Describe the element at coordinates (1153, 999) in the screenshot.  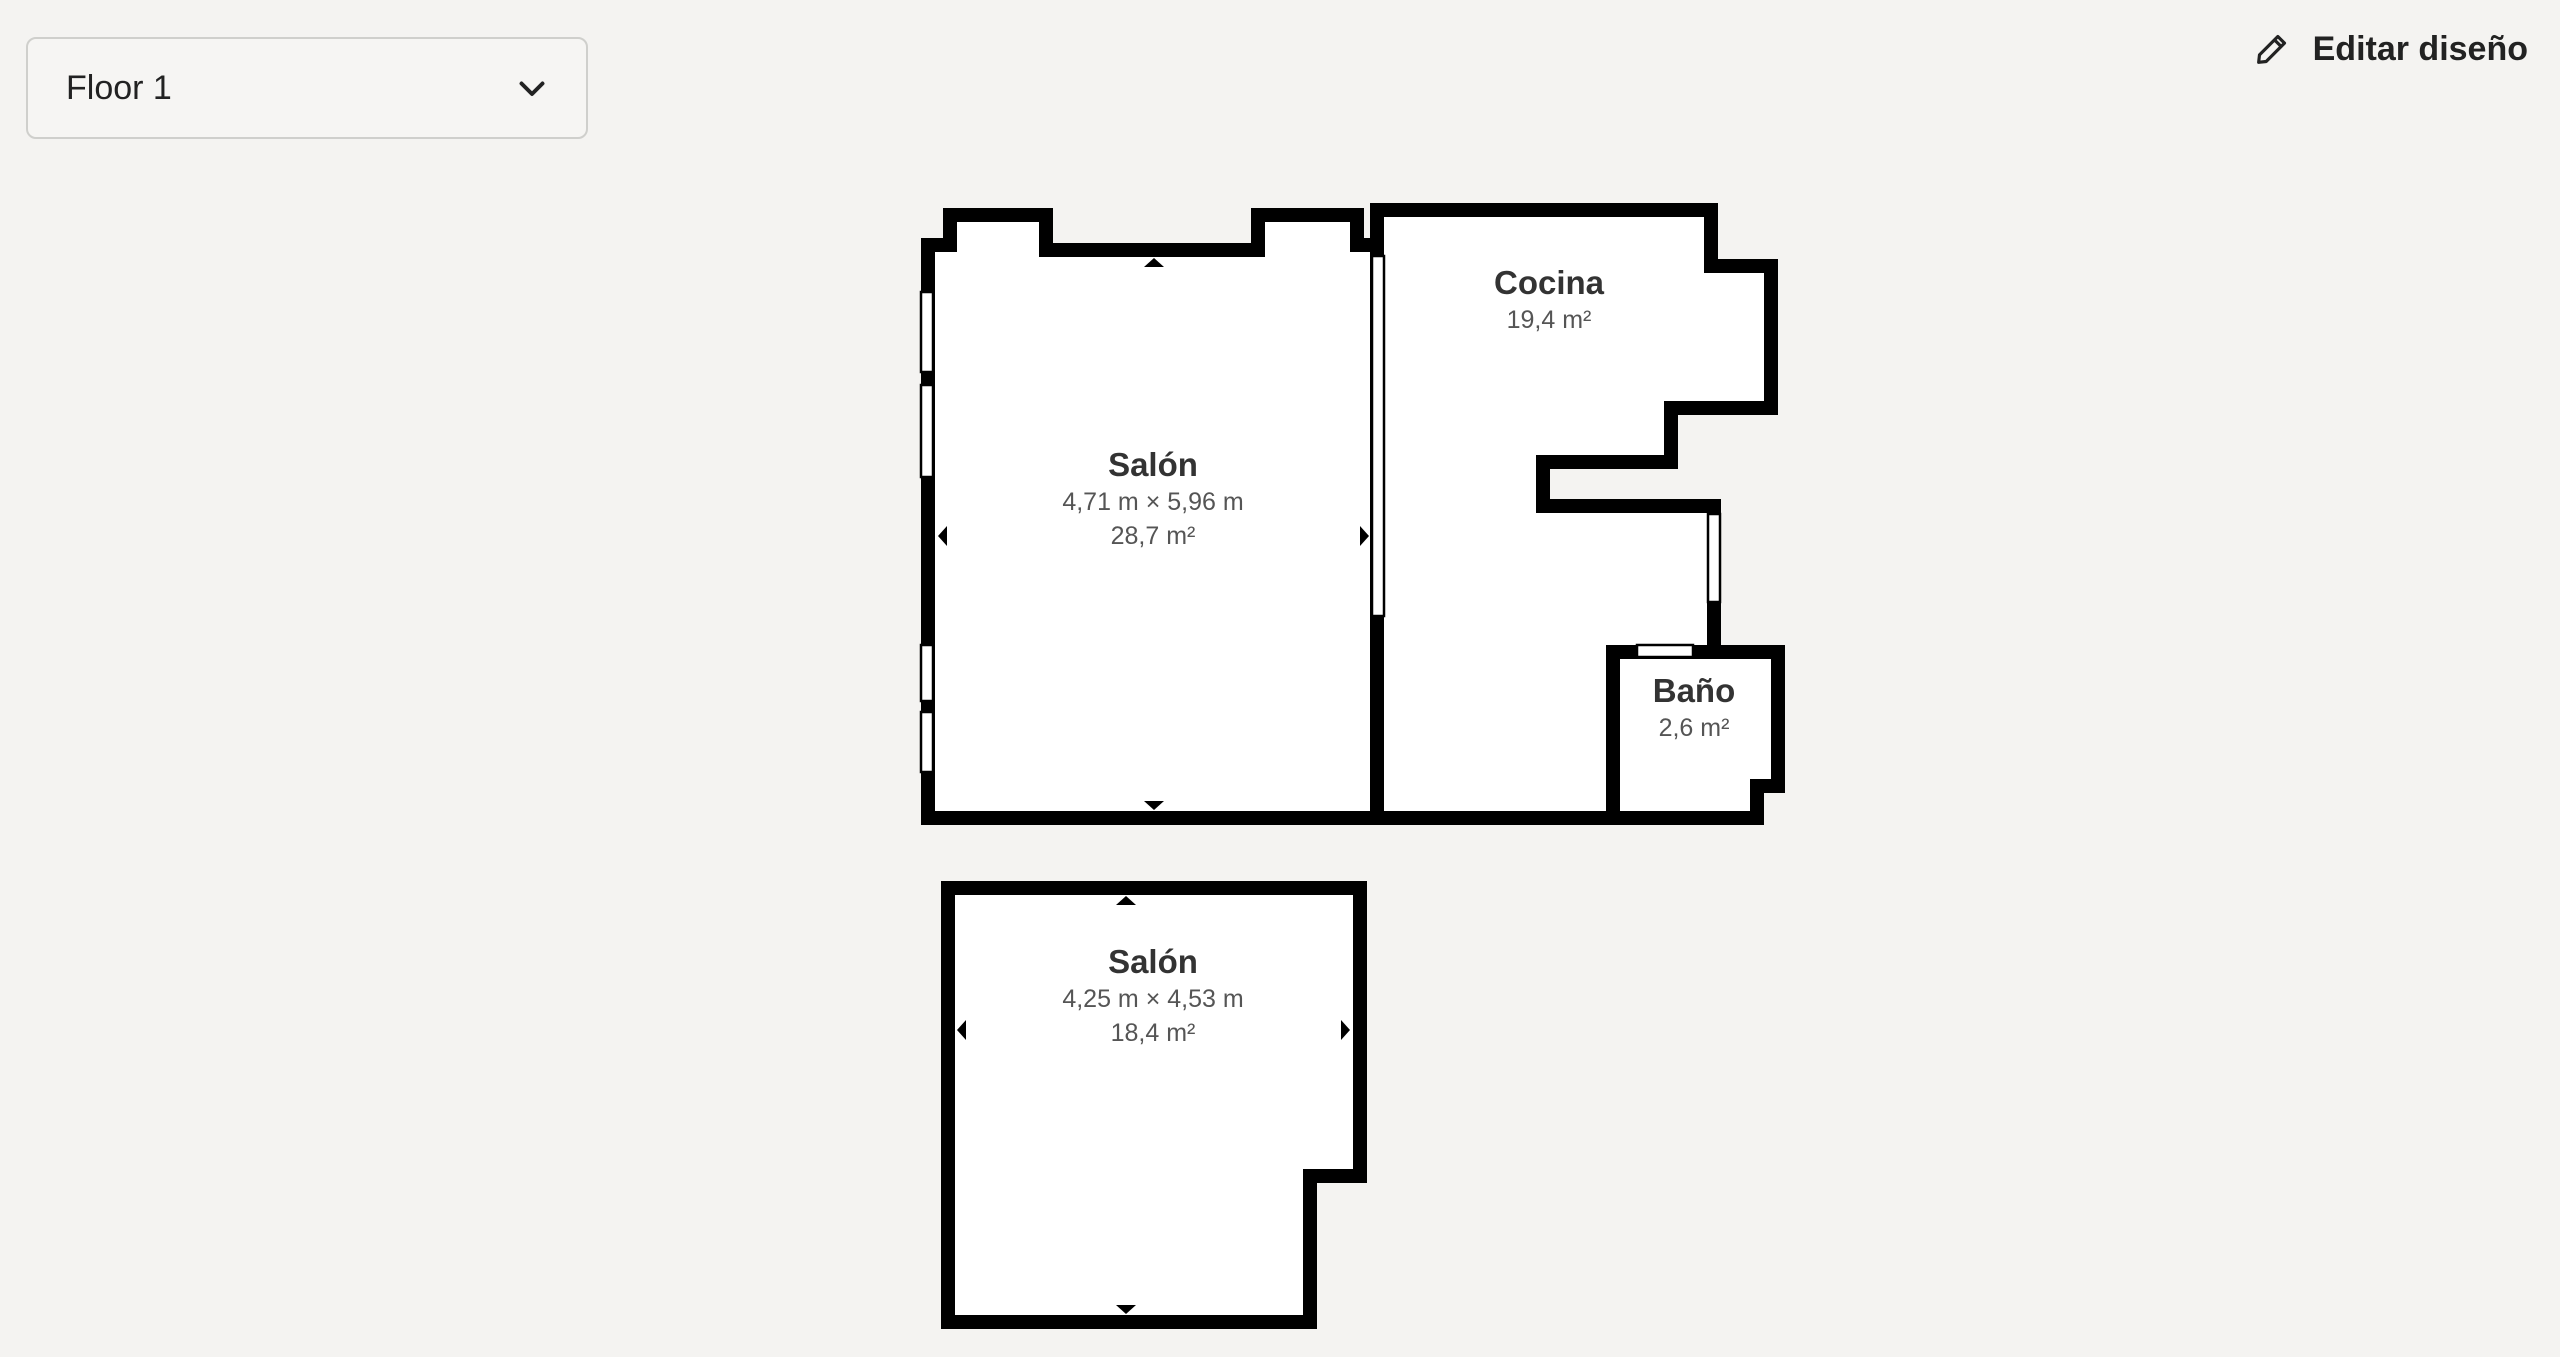
I see `room-dimensions: 4,25 m × 4,53 m` at that location.